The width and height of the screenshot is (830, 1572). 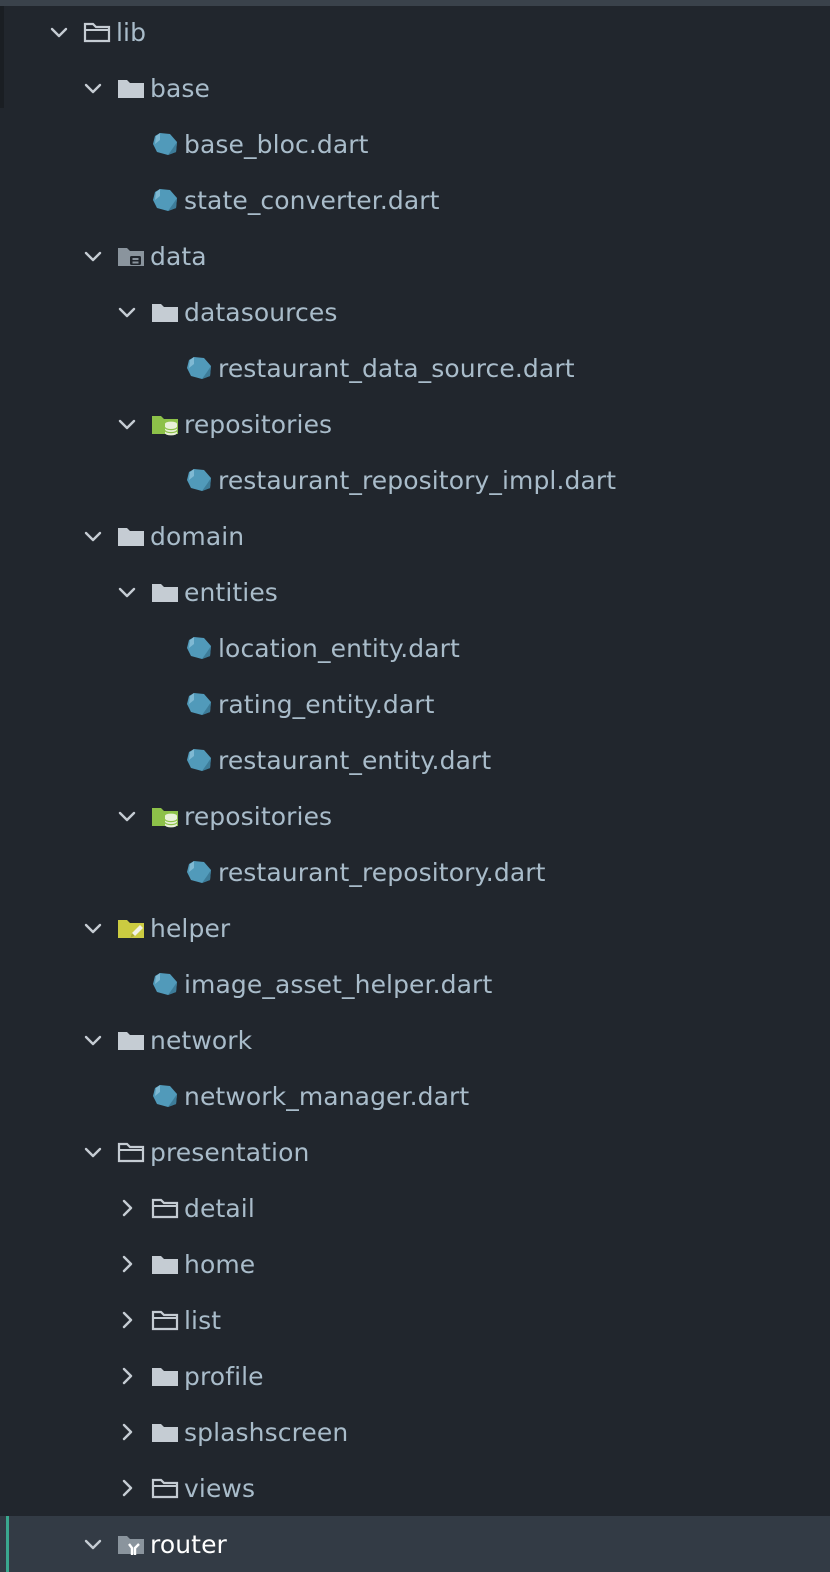 I want to click on tree-item-rating-entity: rating_entity.dart, so click(x=415, y=704).